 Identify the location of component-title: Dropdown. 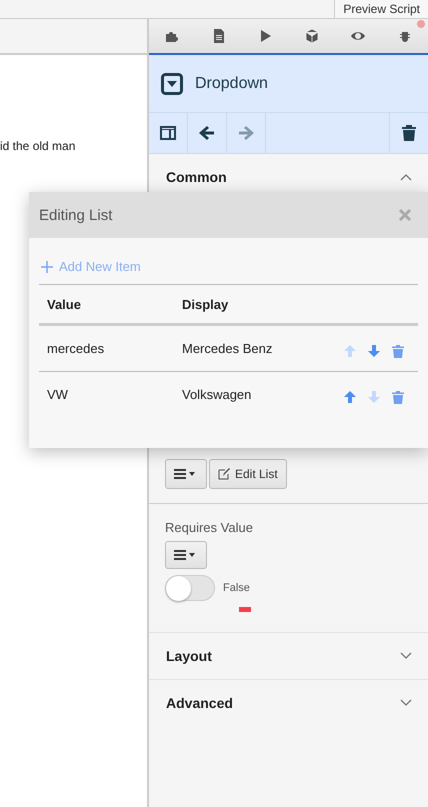
(231, 83).